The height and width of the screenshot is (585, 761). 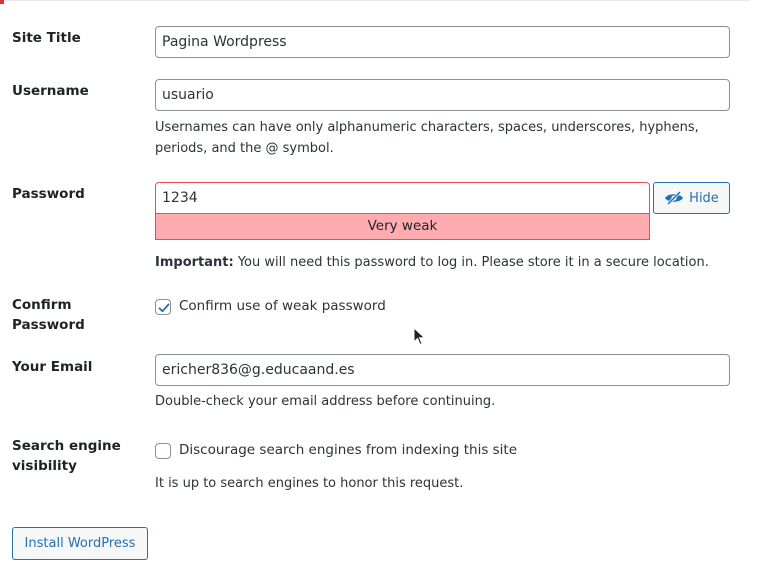 I want to click on email-input: ericher836@g.educaand.es, so click(x=442, y=370).